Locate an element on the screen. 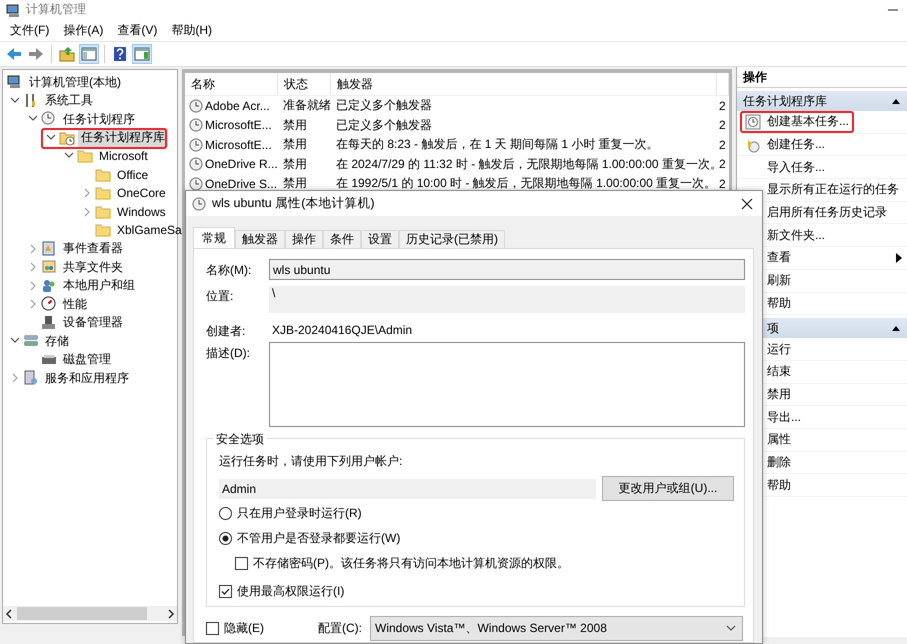  tree-item: 系统工具 is located at coordinates (69, 100).